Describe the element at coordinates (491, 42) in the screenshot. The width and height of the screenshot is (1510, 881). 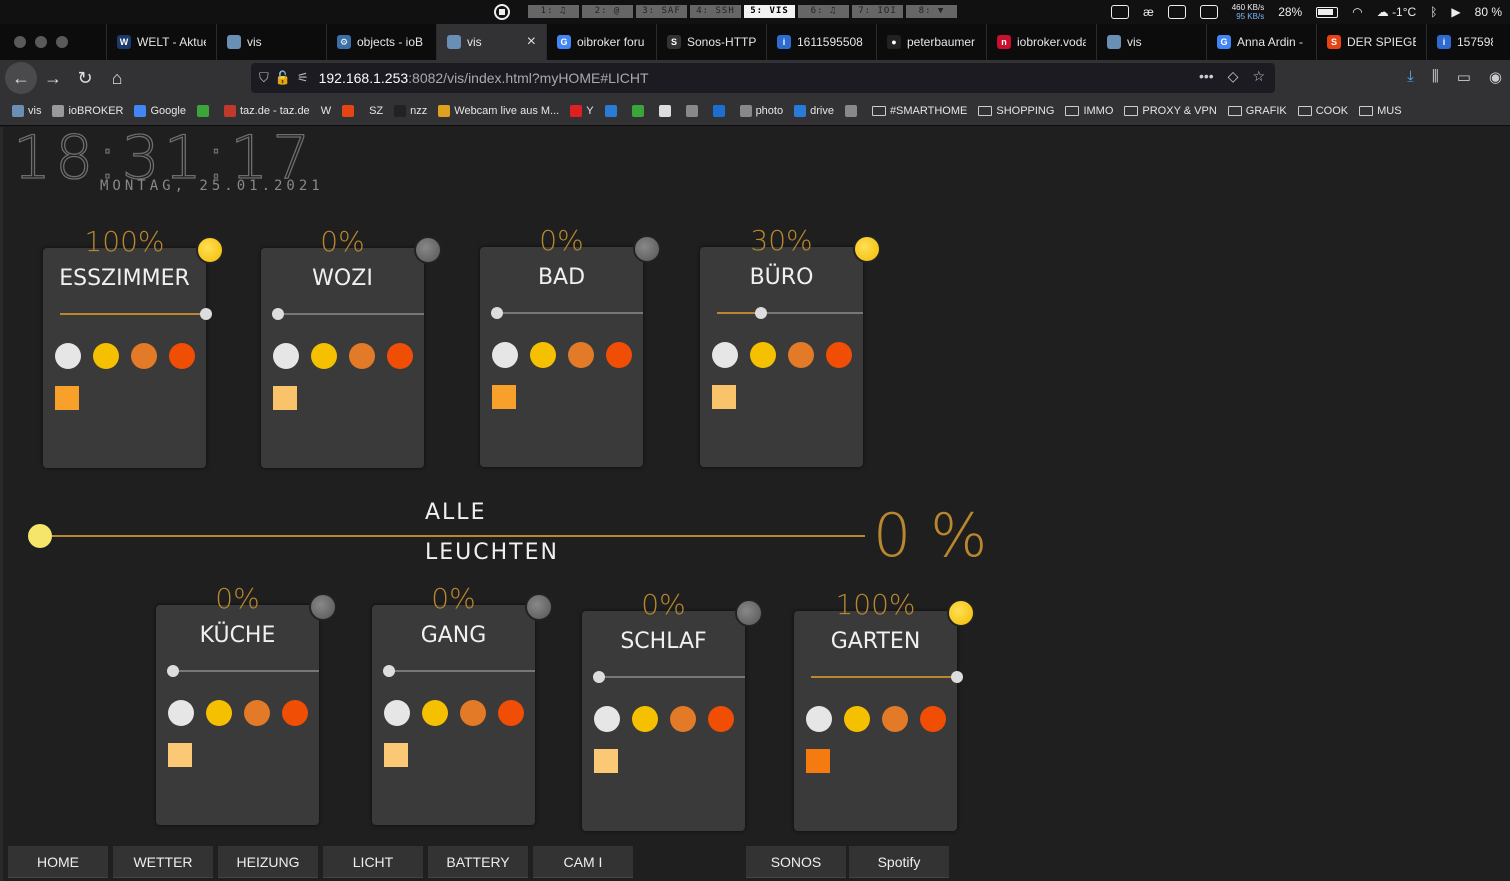
I see `browser-tab: vis ×` at that location.